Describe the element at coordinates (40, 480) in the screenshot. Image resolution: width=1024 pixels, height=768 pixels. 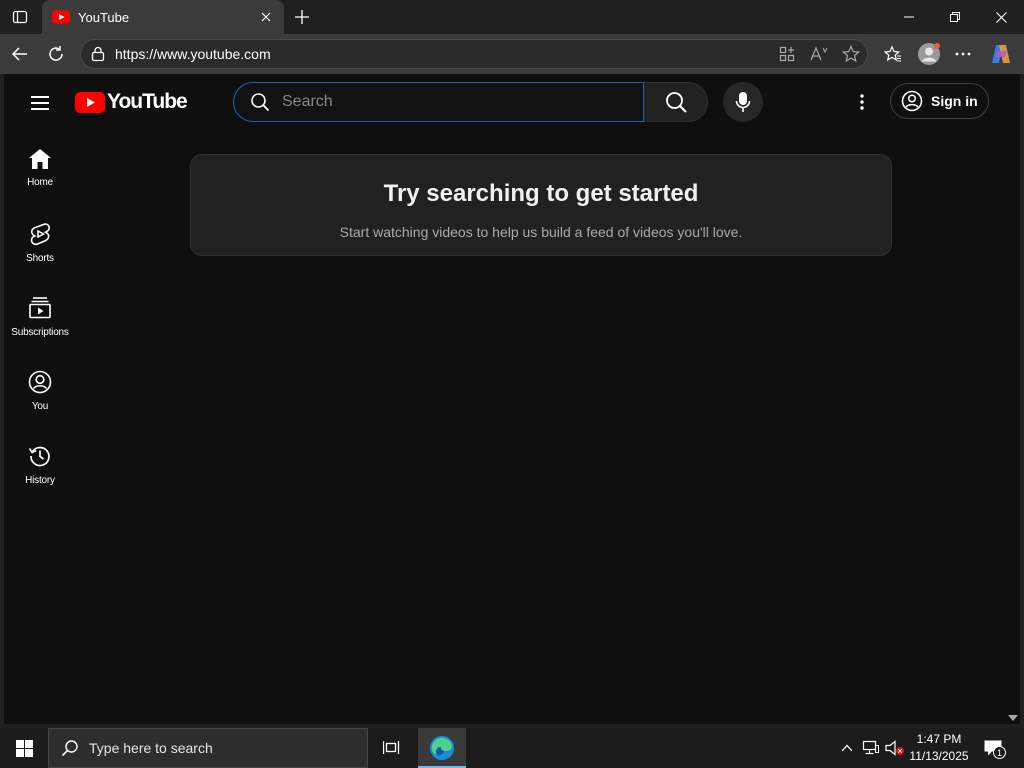
I see `guide-item-label: History` at that location.